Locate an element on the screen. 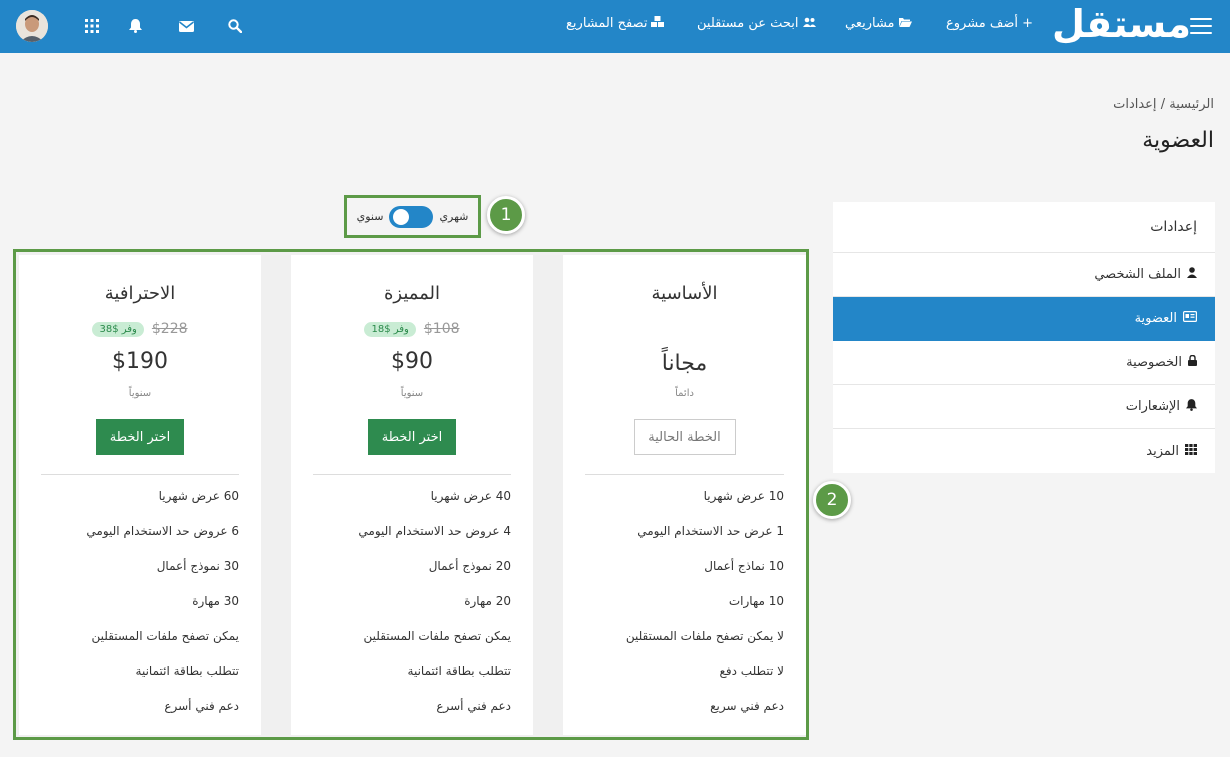 The height and width of the screenshot is (757, 1230). users-icon is located at coordinates (809, 23).